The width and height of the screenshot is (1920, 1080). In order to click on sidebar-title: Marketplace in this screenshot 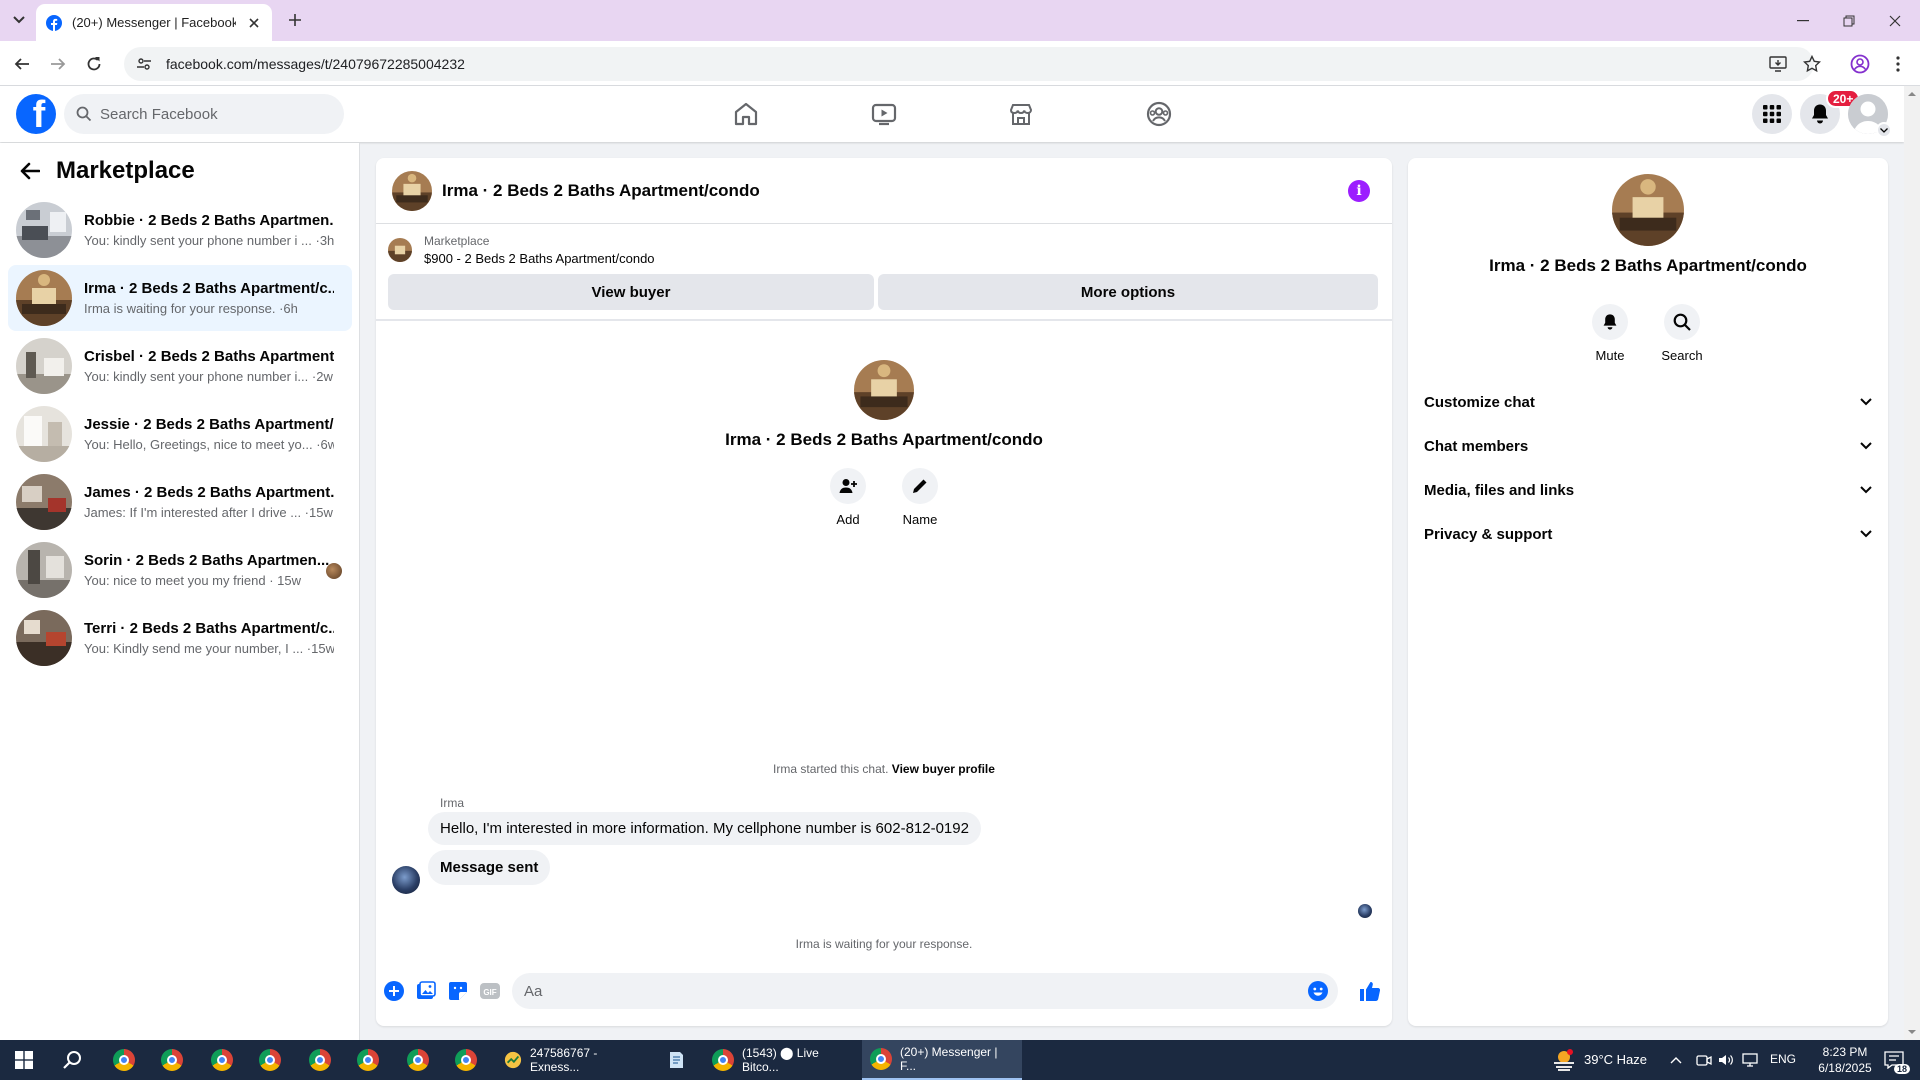, I will do `click(125, 170)`.